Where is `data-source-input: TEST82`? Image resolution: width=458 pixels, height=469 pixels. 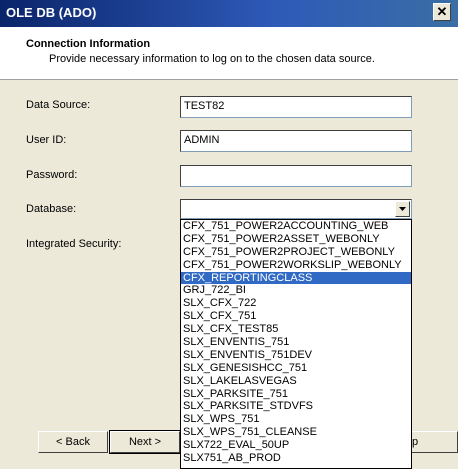
data-source-input: TEST82 is located at coordinates (296, 107).